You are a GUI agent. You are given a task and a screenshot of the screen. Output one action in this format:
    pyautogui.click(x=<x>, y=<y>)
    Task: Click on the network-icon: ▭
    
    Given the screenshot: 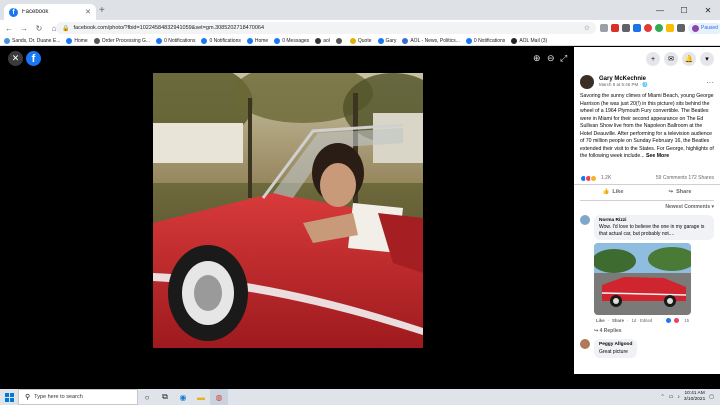 What is the action you would take?
    pyautogui.click(x=671, y=397)
    